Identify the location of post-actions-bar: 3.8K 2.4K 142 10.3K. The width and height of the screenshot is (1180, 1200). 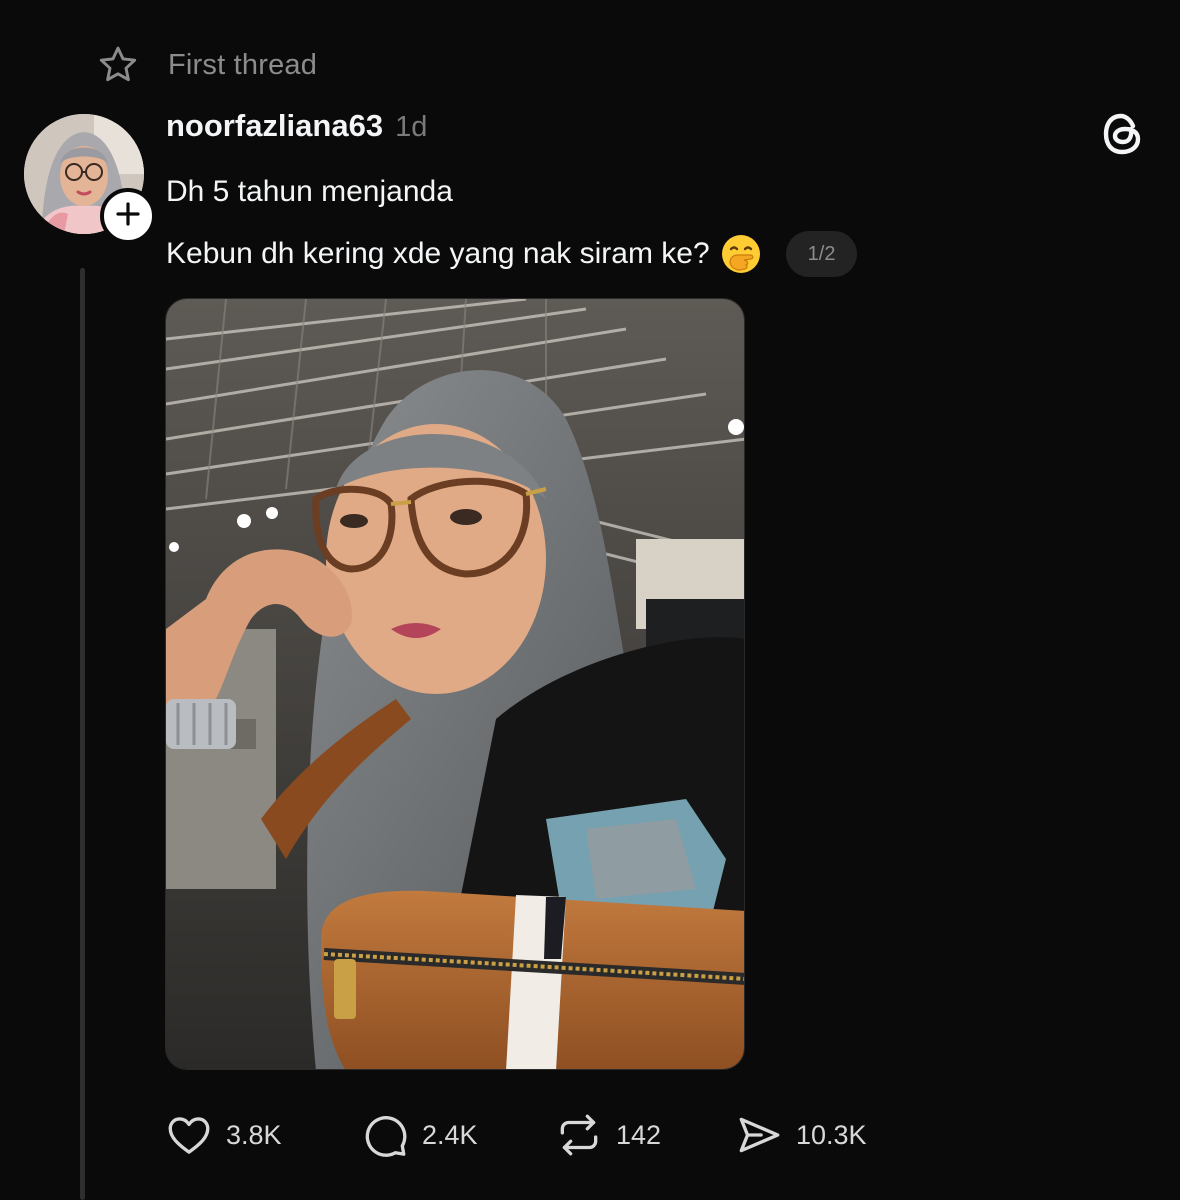
(515, 1135).